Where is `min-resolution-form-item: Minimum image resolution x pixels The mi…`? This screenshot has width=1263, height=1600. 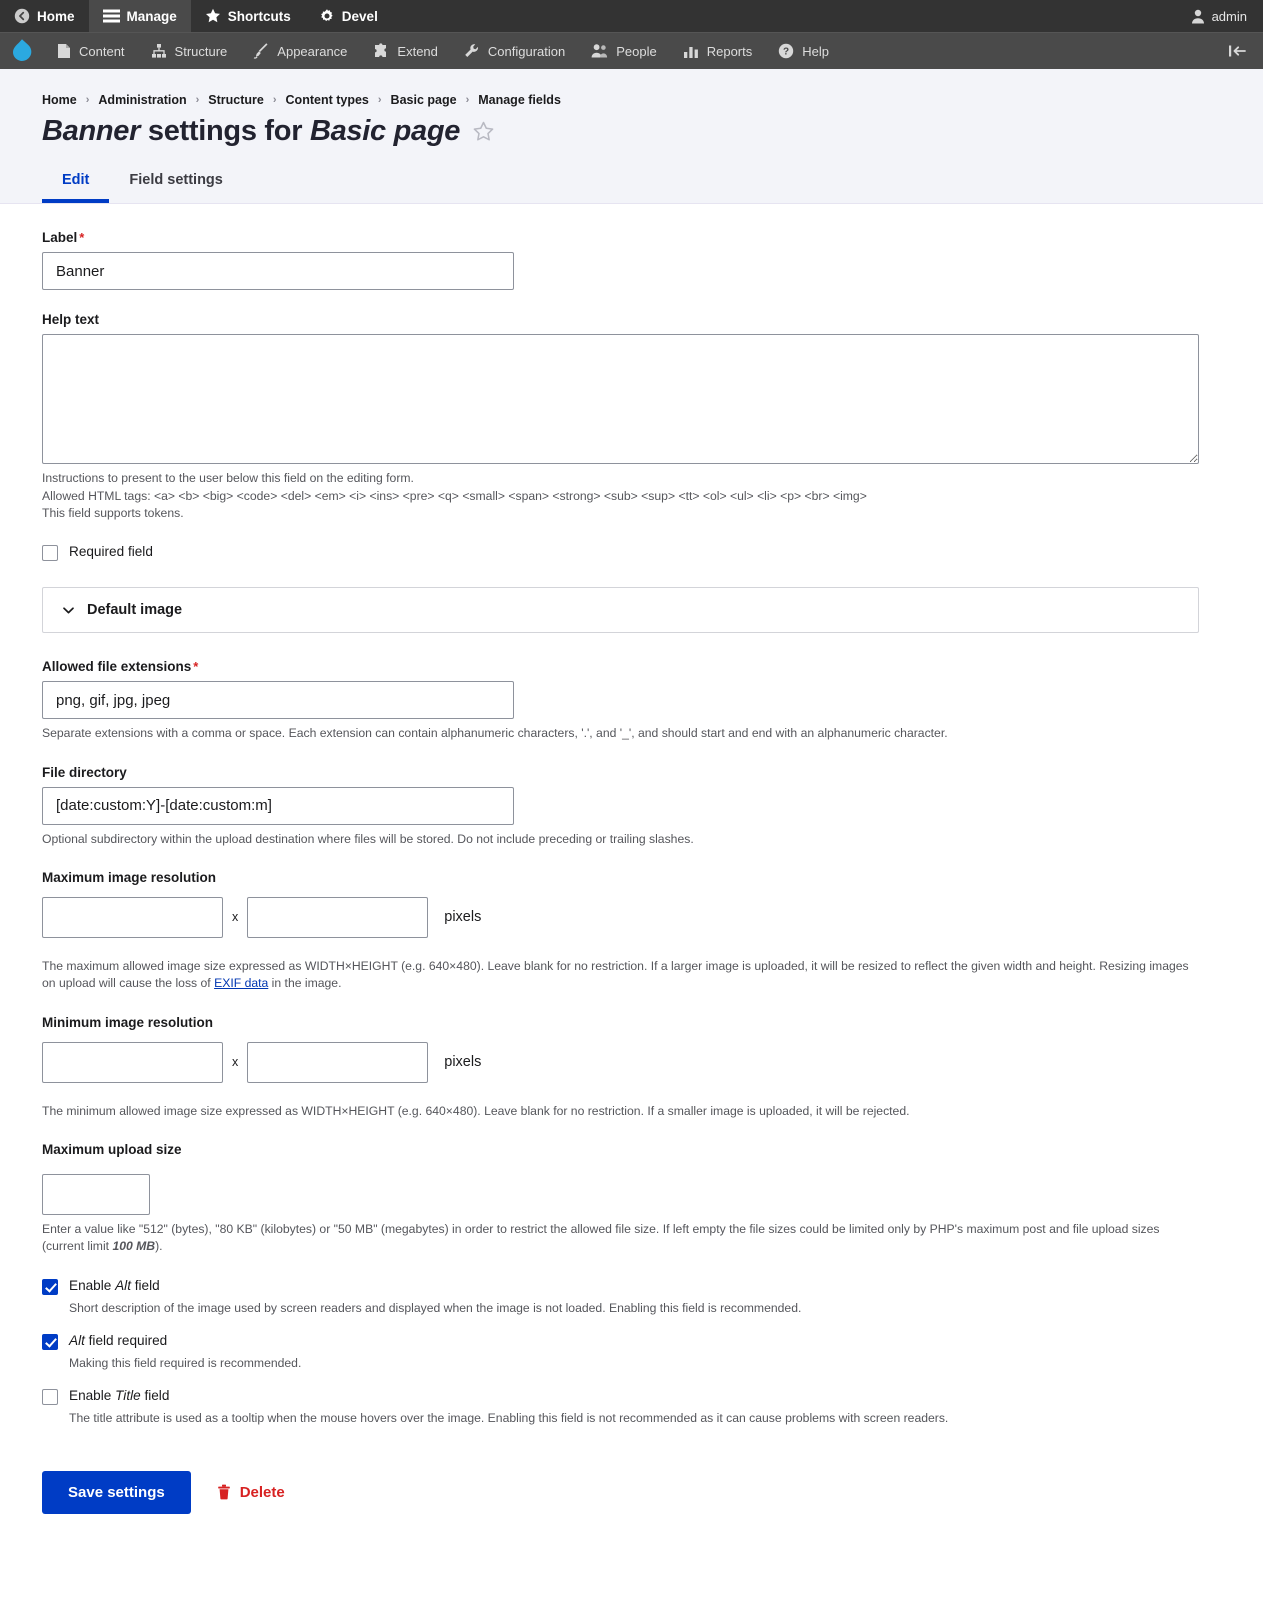 min-resolution-form-item: Minimum image resolution x pixels The mi… is located at coordinates (631, 1067).